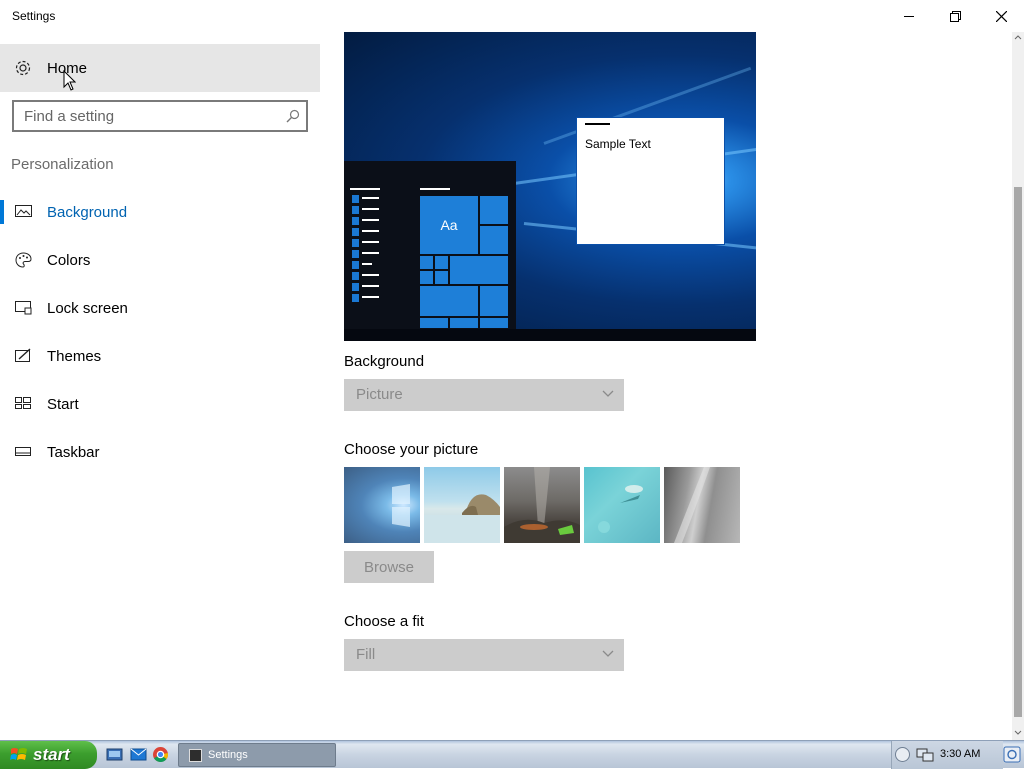 Image resolution: width=1024 pixels, height=769 pixels. I want to click on sidebar-item-start: Start, so click(160, 404).